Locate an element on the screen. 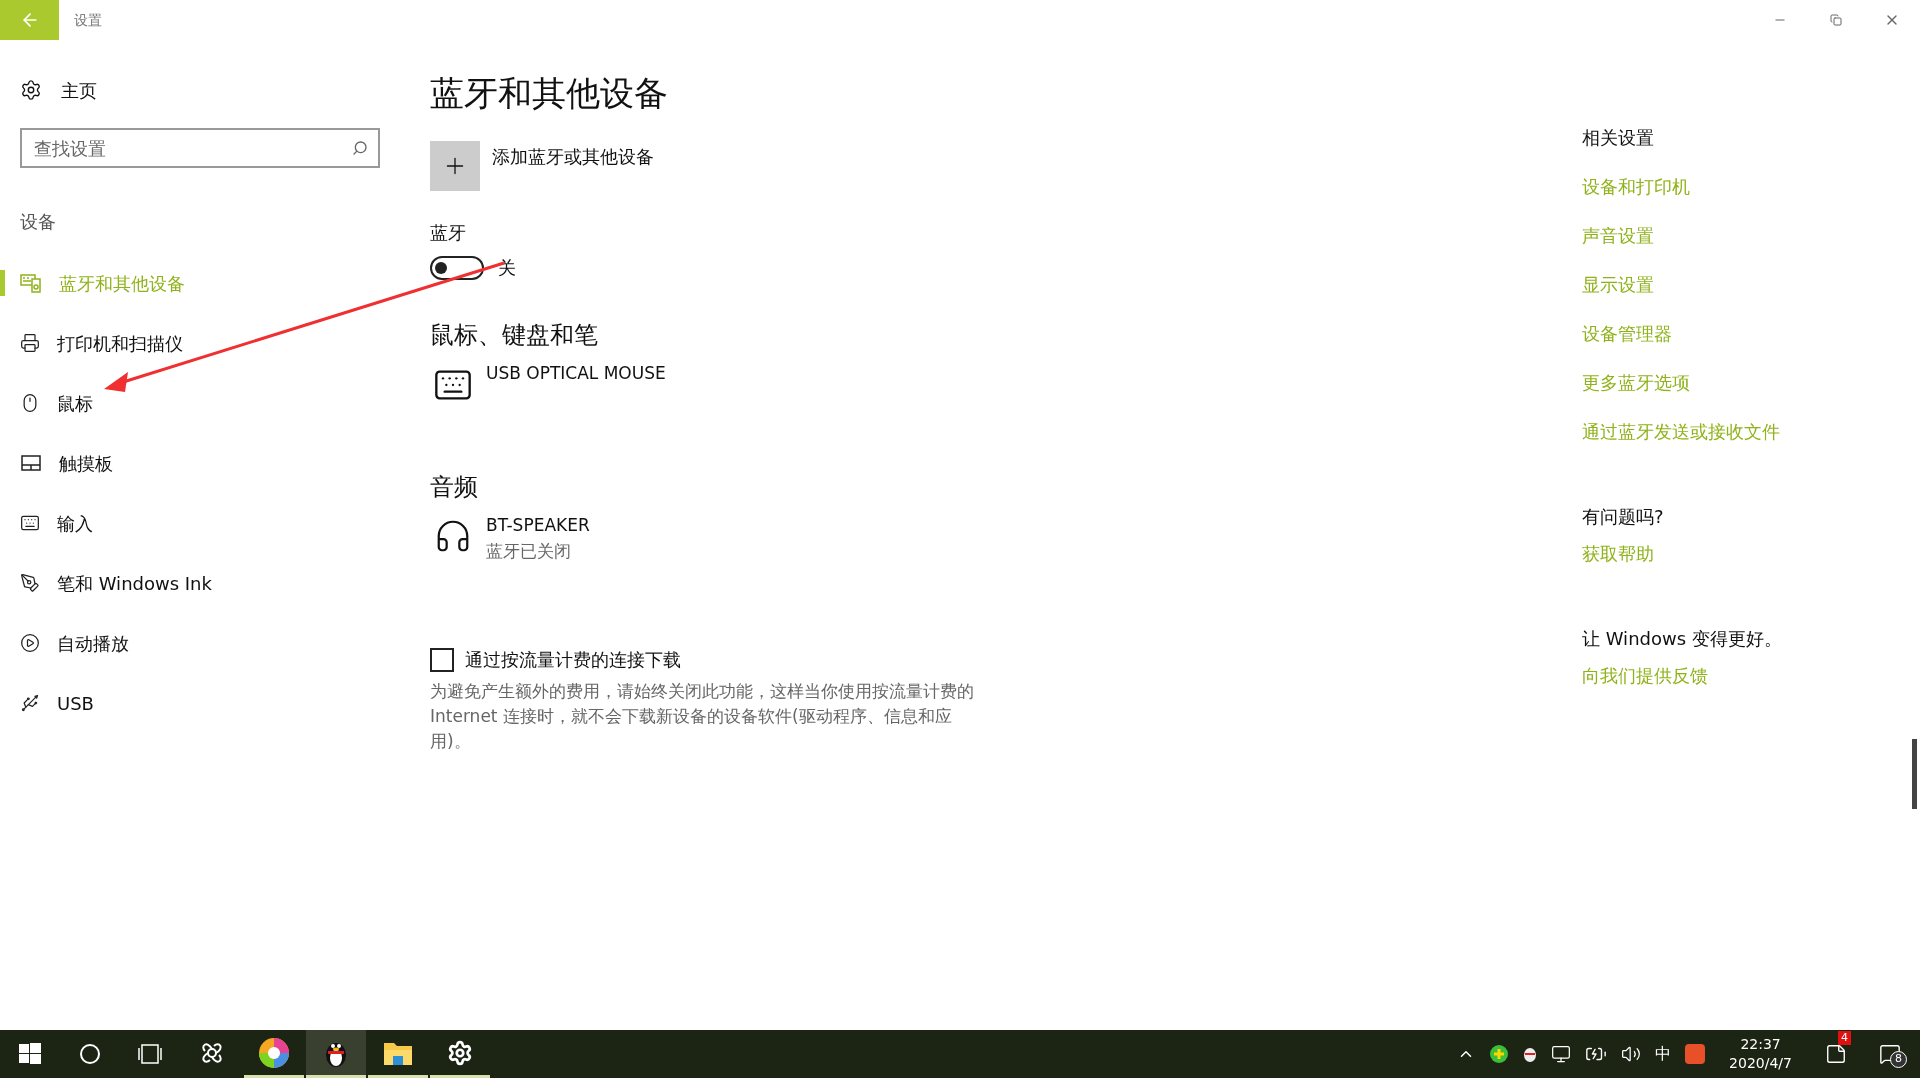 The image size is (1920, 1078). device-name: BT-SPEAKER is located at coordinates (538, 526).